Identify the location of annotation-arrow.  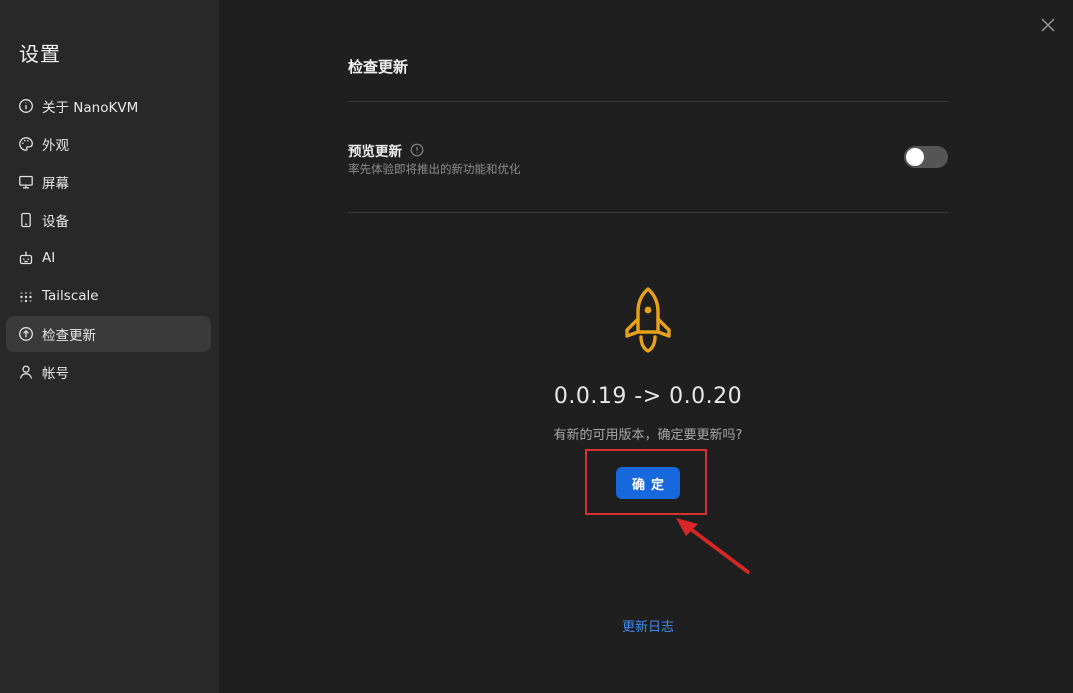
(712, 545).